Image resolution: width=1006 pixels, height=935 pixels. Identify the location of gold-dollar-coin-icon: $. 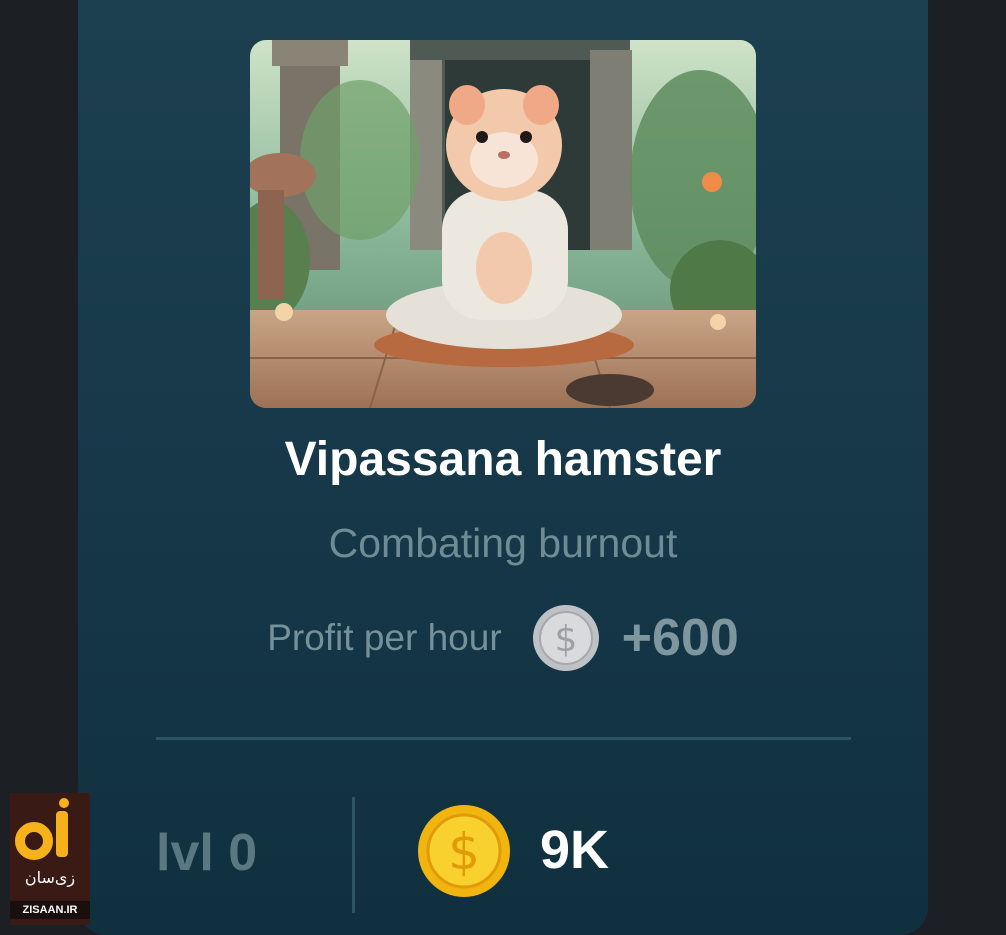
(464, 851).